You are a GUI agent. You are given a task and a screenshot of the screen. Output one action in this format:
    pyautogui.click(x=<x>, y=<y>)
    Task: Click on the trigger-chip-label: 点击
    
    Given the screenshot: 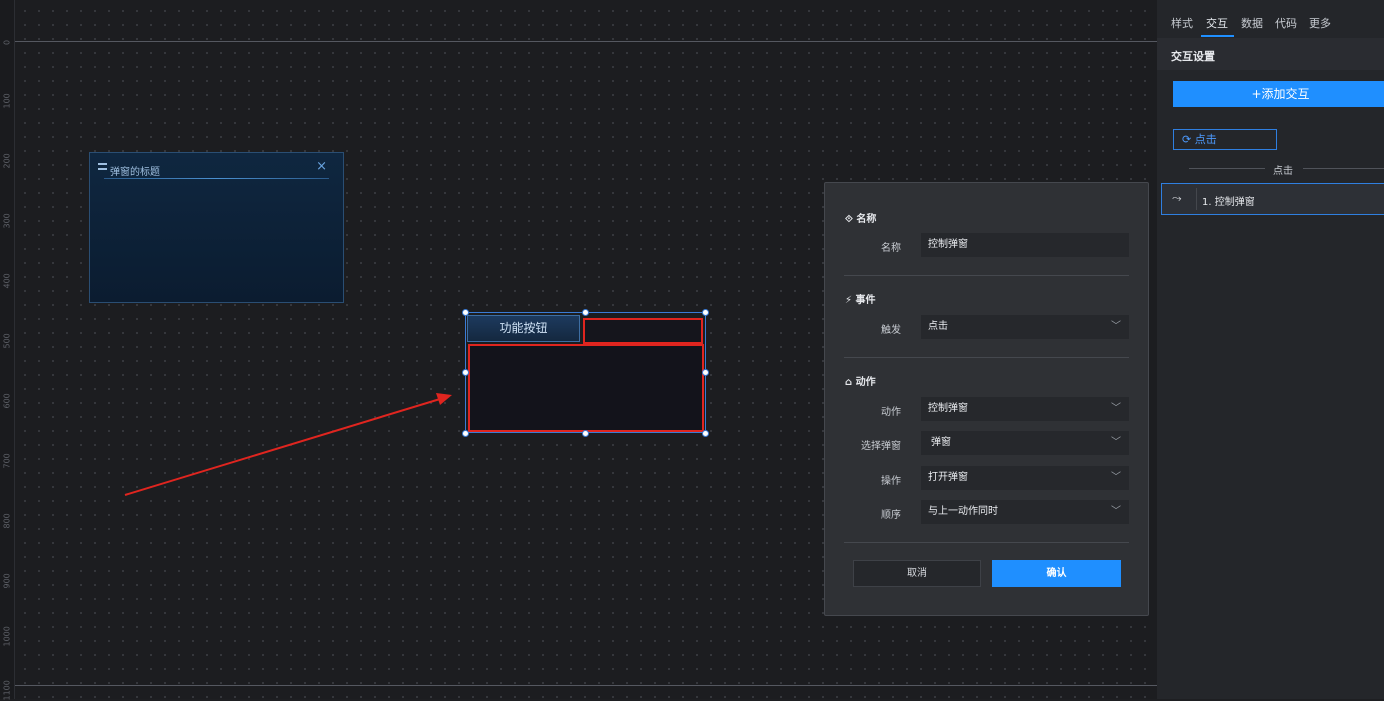 What is the action you would take?
    pyautogui.click(x=1205, y=139)
    